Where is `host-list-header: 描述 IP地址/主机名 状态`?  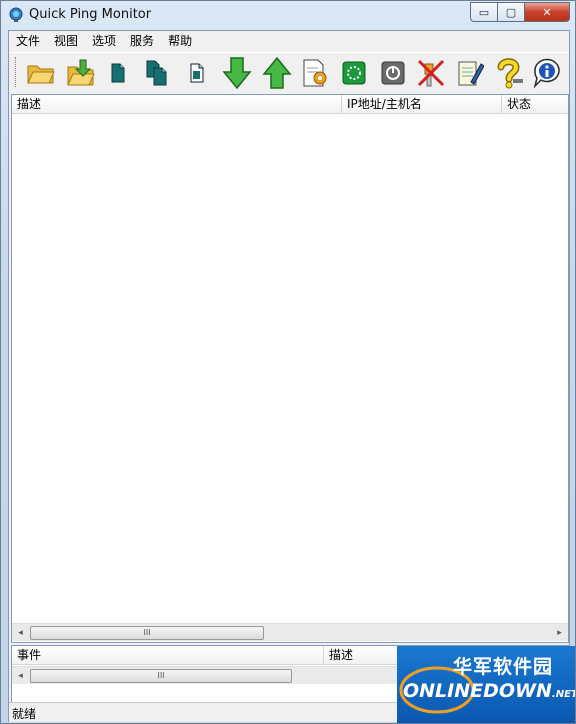
host-list-header: 描述 IP地址/主机名 状态 is located at coordinates (290, 104).